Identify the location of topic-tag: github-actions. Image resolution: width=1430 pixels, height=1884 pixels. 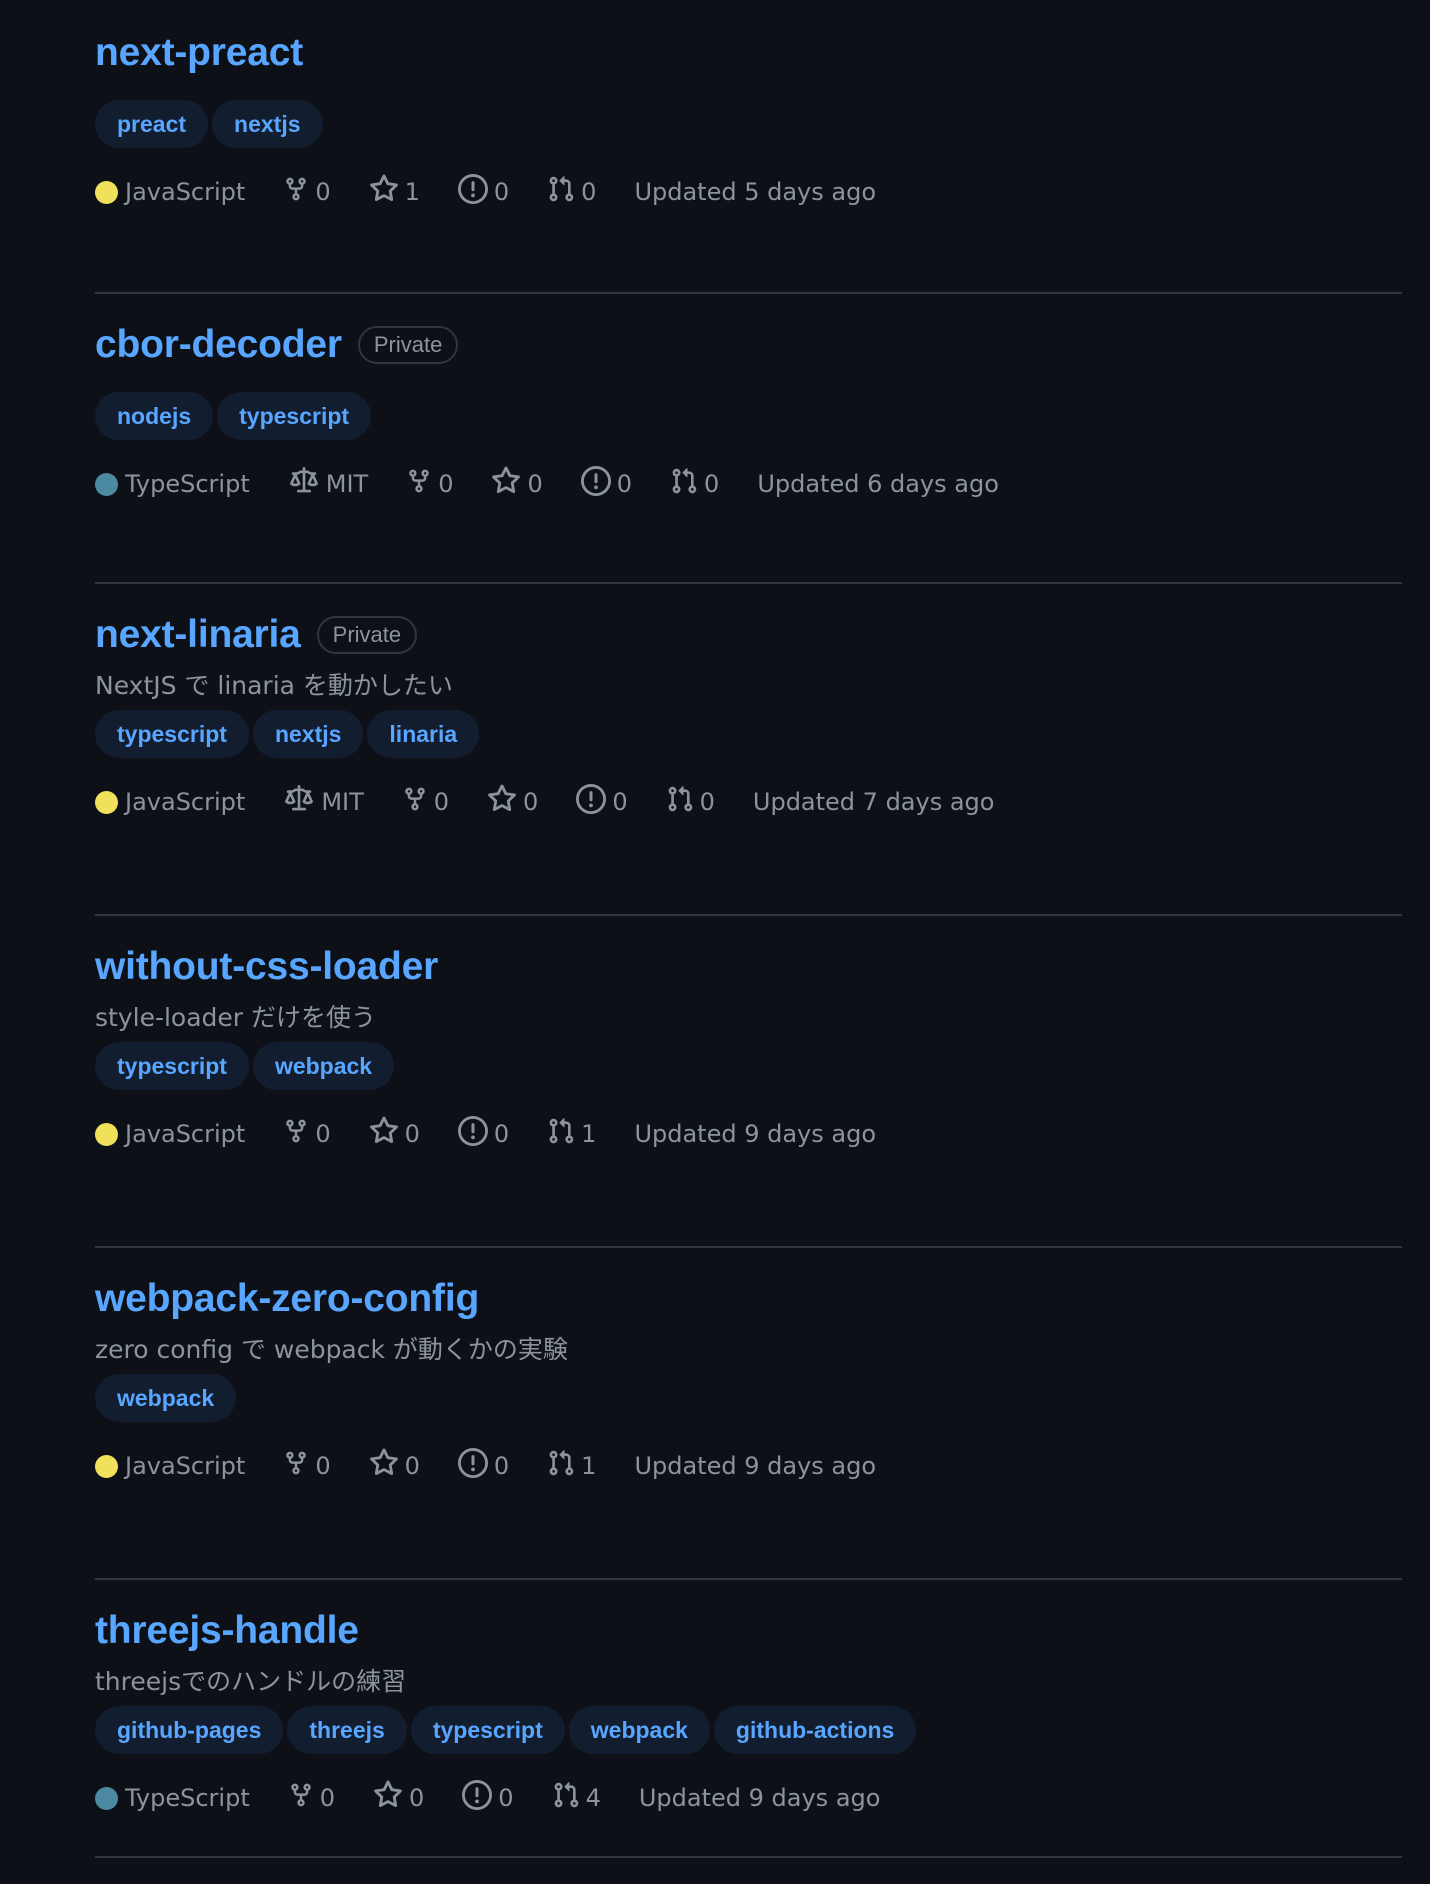
(815, 1730).